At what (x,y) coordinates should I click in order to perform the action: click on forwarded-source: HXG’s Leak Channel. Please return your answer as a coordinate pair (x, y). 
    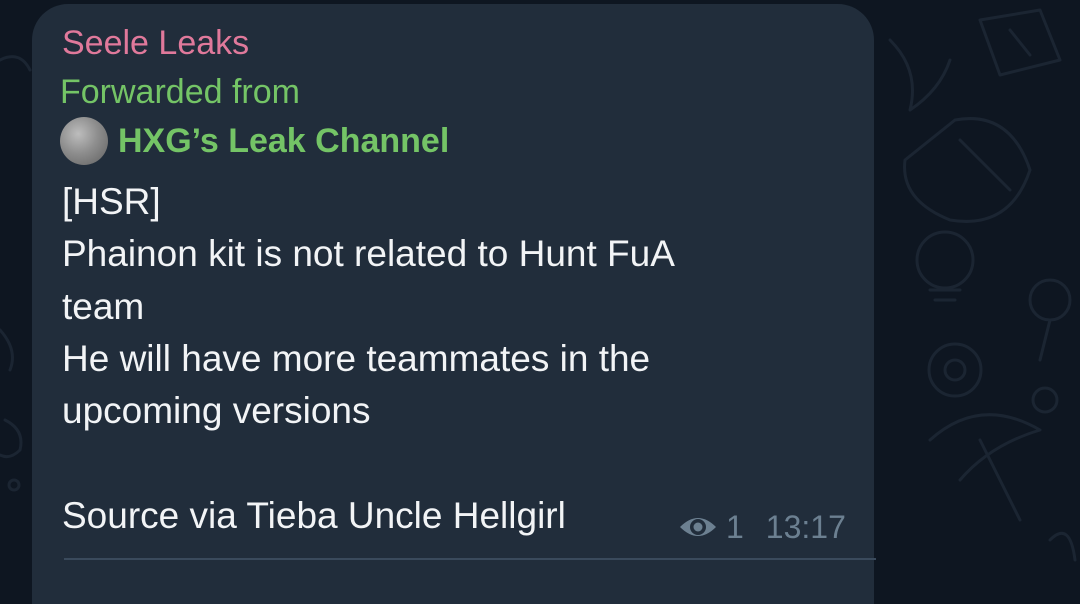
    Looking at the image, I should click on (254, 141).